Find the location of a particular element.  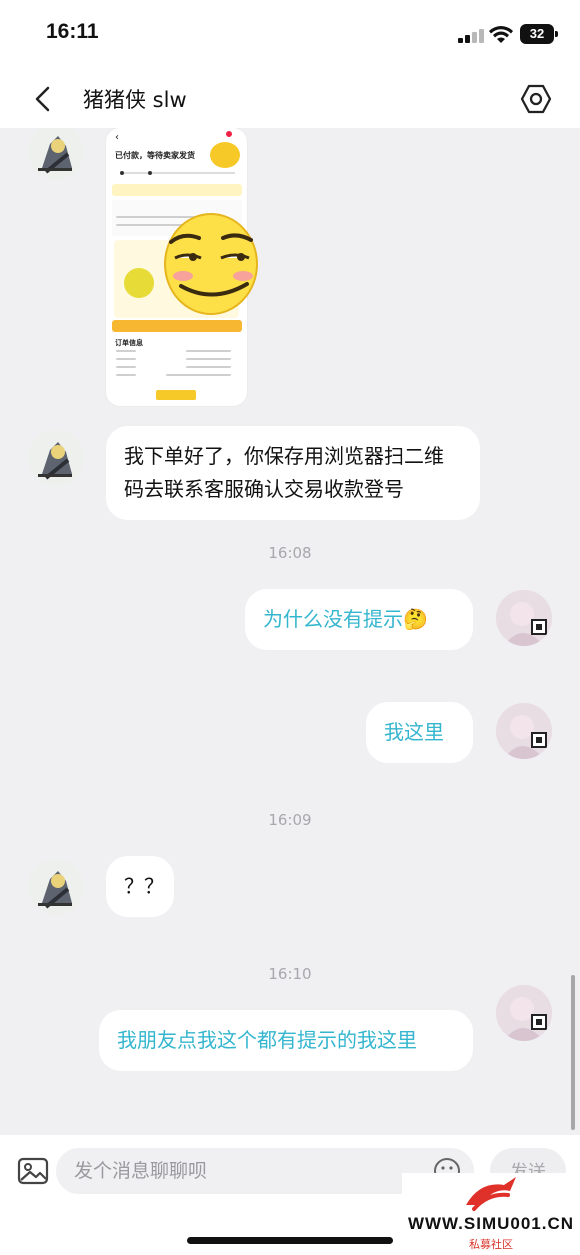

watermark-subtitle: 私募社区 is located at coordinates (491, 1244).